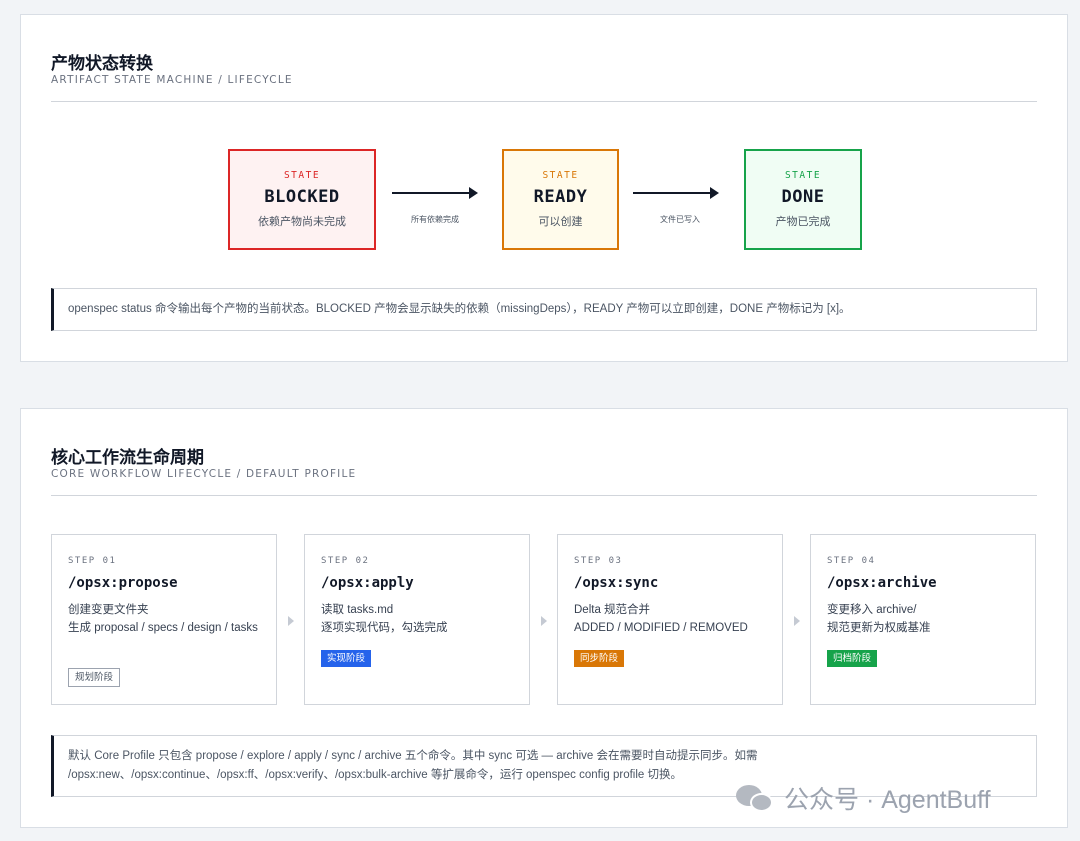 The image size is (1080, 841). What do you see at coordinates (887, 800) in the screenshot?
I see `watermark-text: 公众号 · AgentBuff` at bounding box center [887, 800].